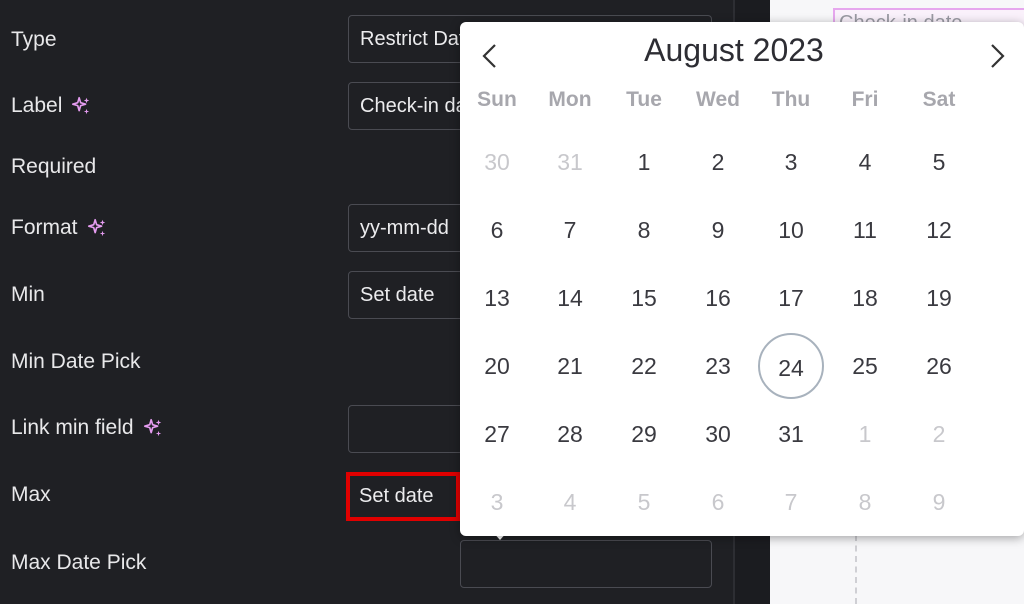  Describe the element at coordinates (791, 366) in the screenshot. I see `day-cell-today: 24` at that location.